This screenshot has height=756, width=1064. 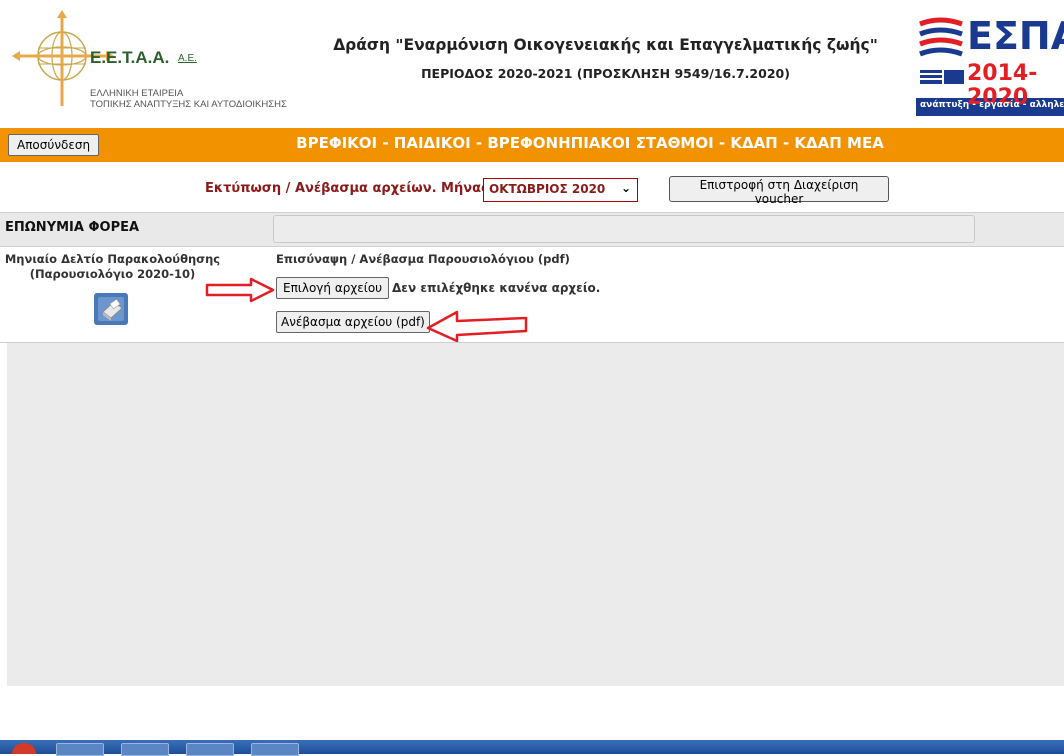 What do you see at coordinates (347, 188) in the screenshot?
I see `month-label: Εκτύπωση / Ανέβασμα αρχείων. Μήνας` at bounding box center [347, 188].